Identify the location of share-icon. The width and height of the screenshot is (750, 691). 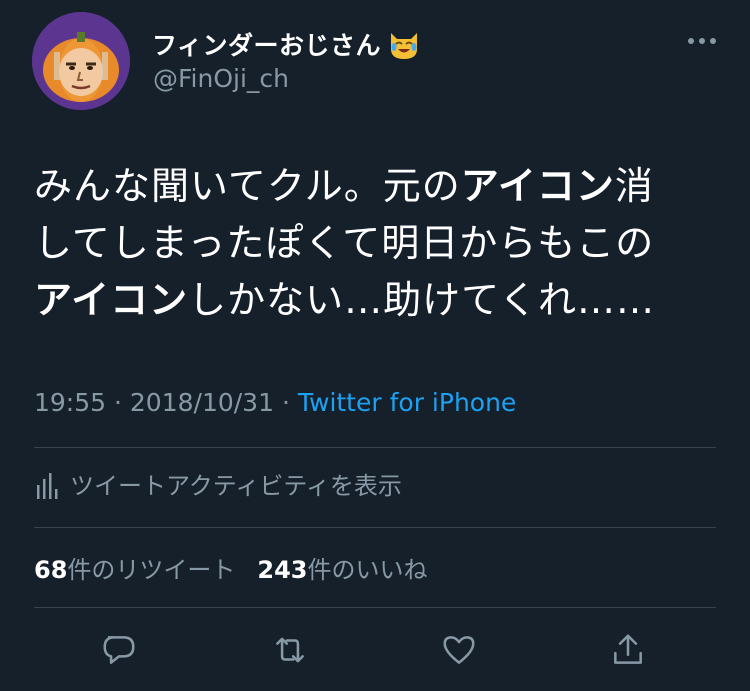
(628, 649).